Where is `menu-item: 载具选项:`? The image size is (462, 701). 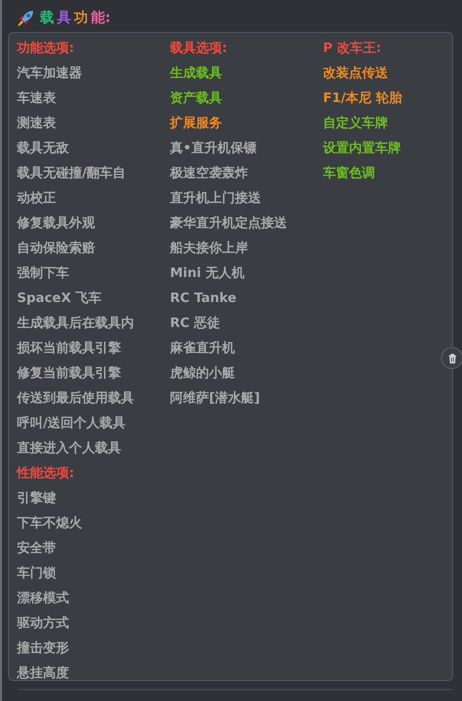
menu-item: 载具选项: is located at coordinates (199, 48).